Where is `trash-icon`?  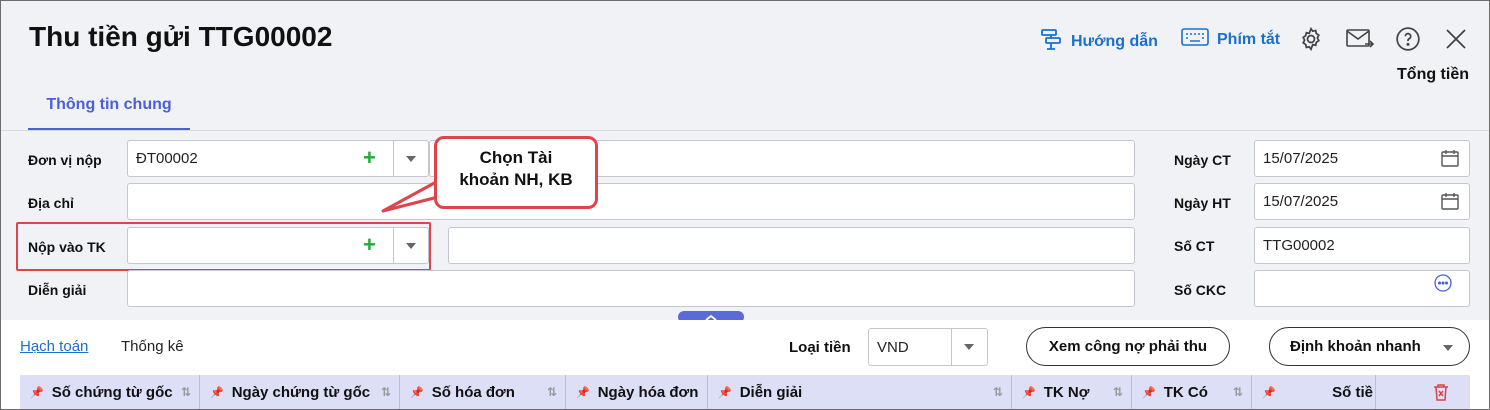 trash-icon is located at coordinates (1441, 394).